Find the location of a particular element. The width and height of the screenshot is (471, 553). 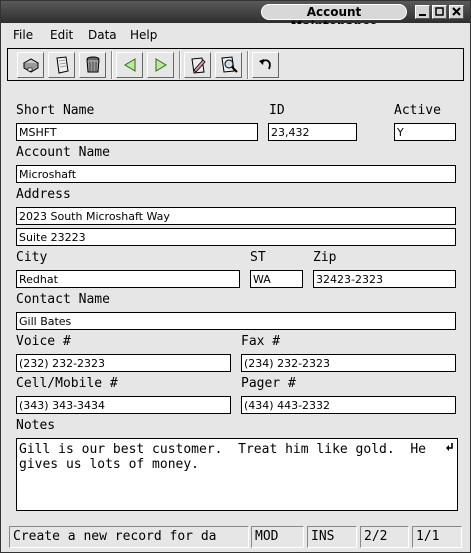

toolbar is located at coordinates (235, 64).